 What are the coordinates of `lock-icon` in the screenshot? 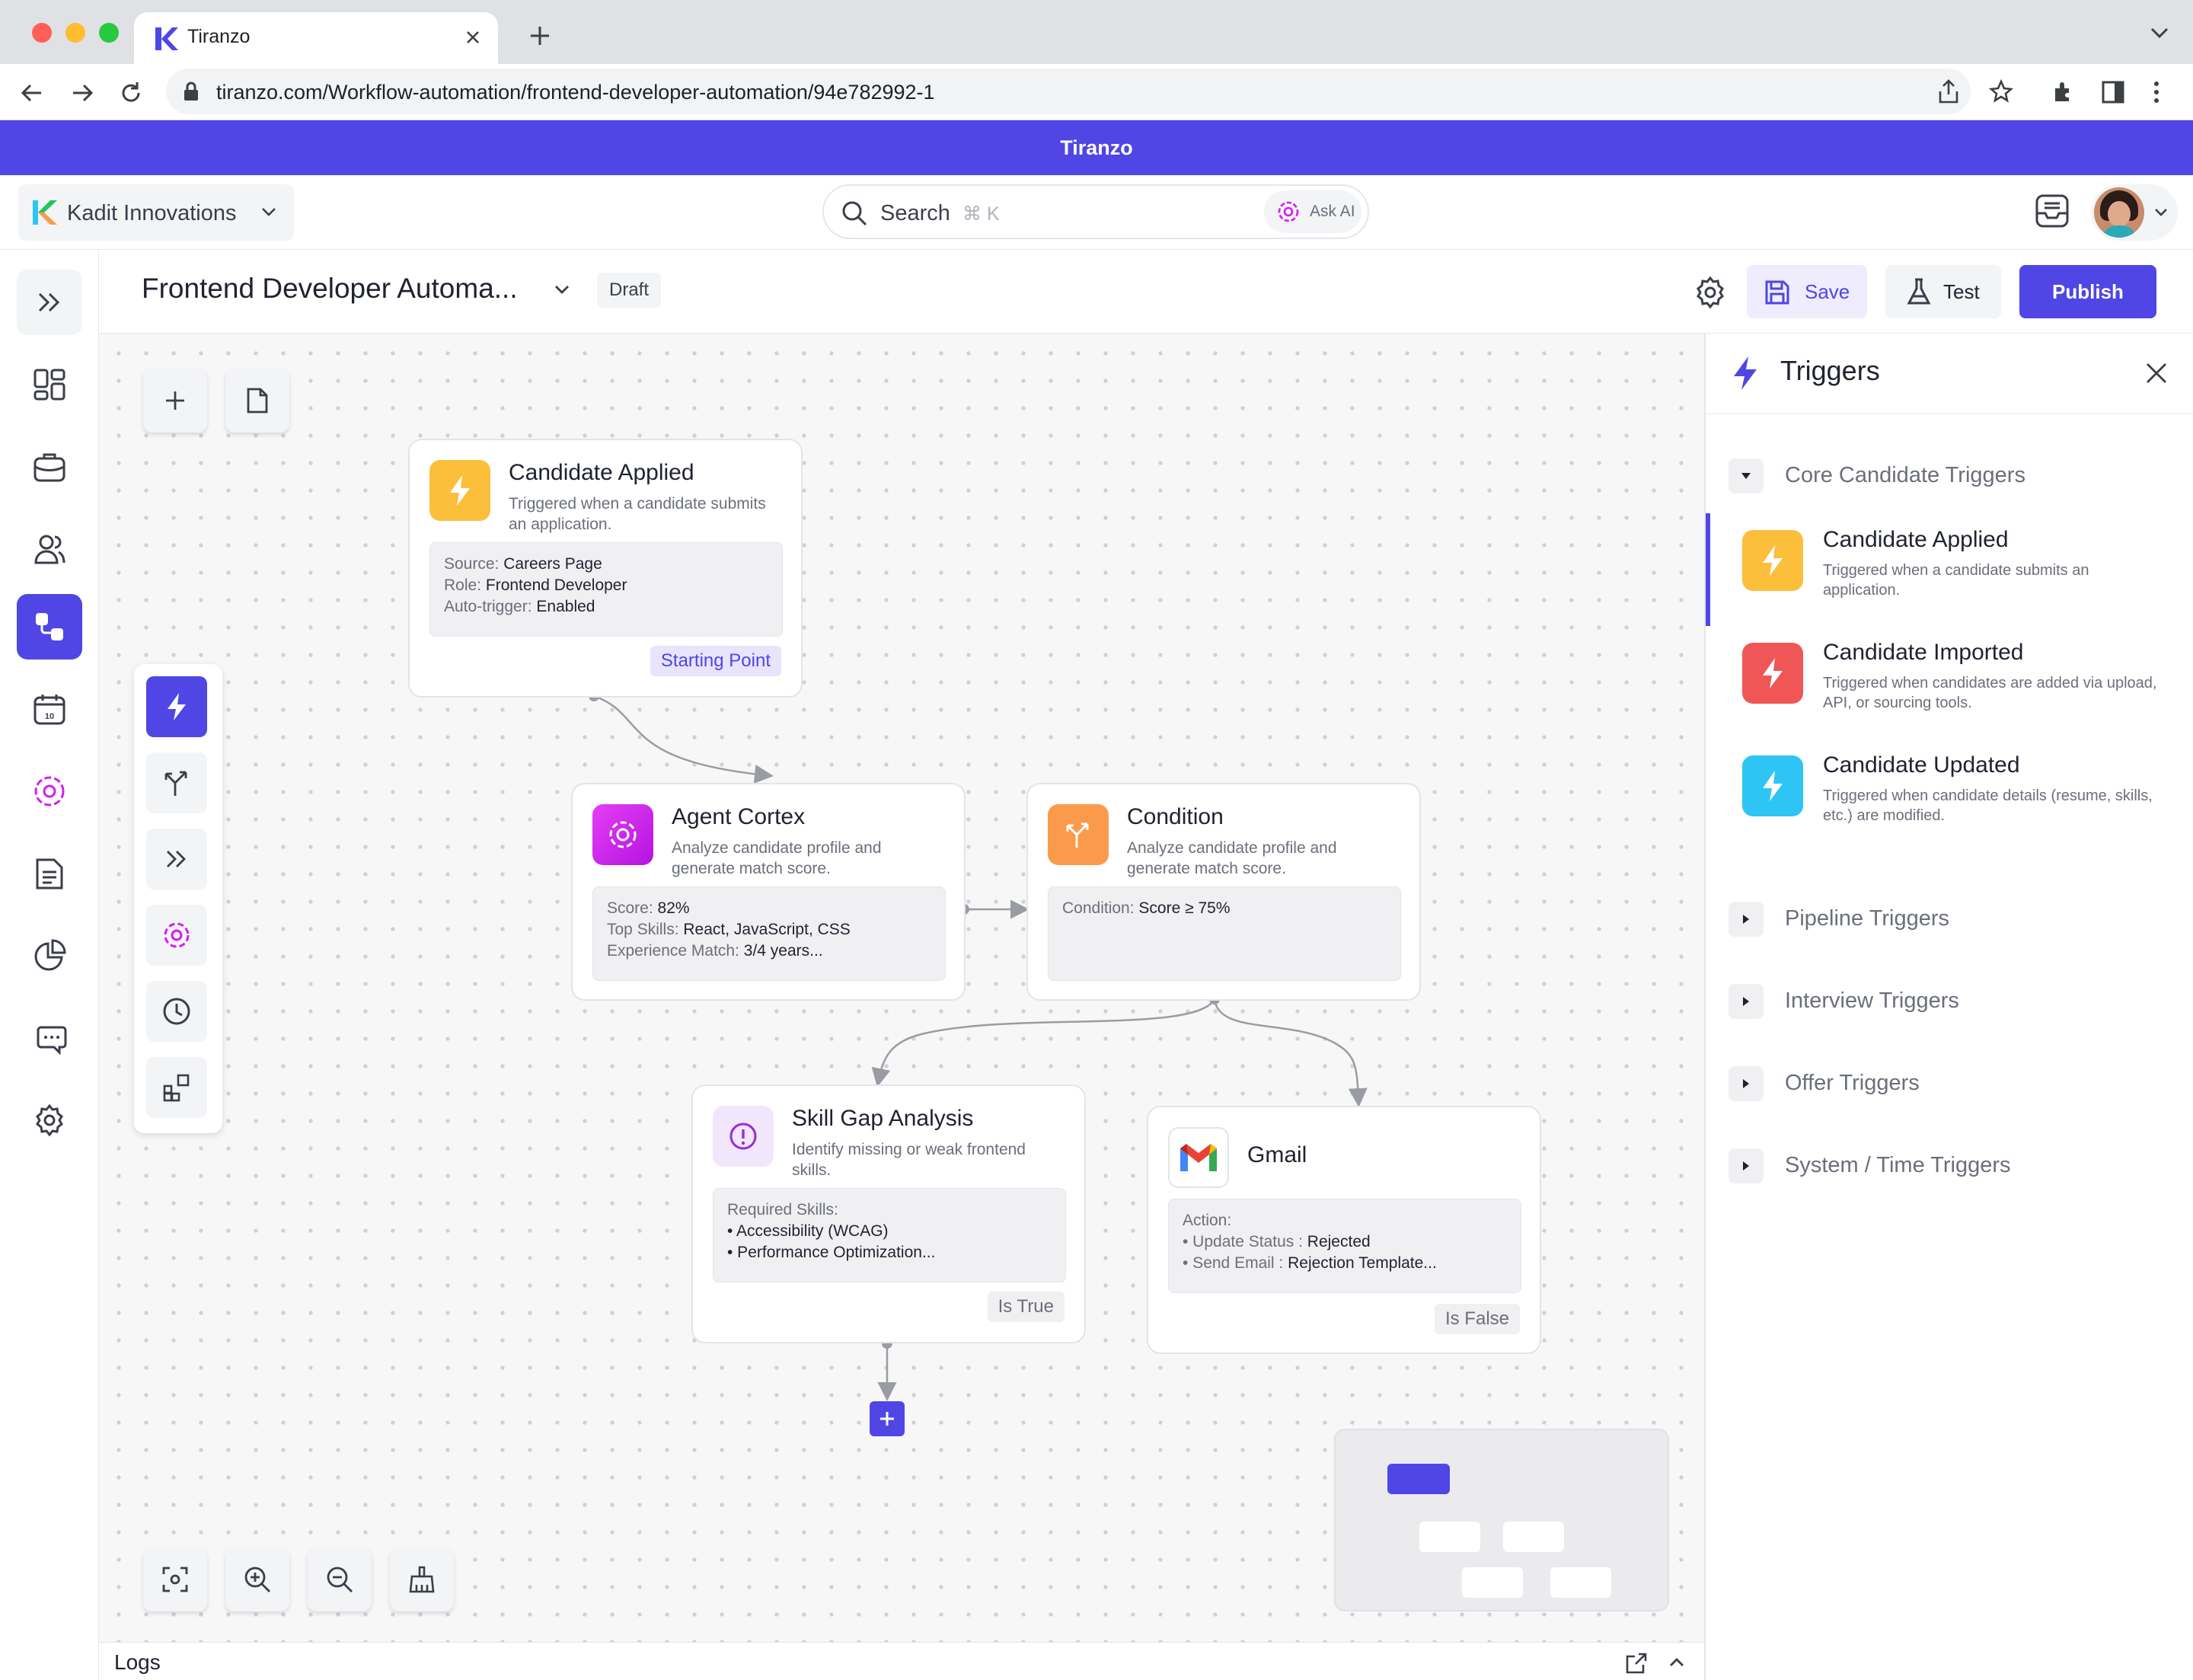 It's located at (191, 91).